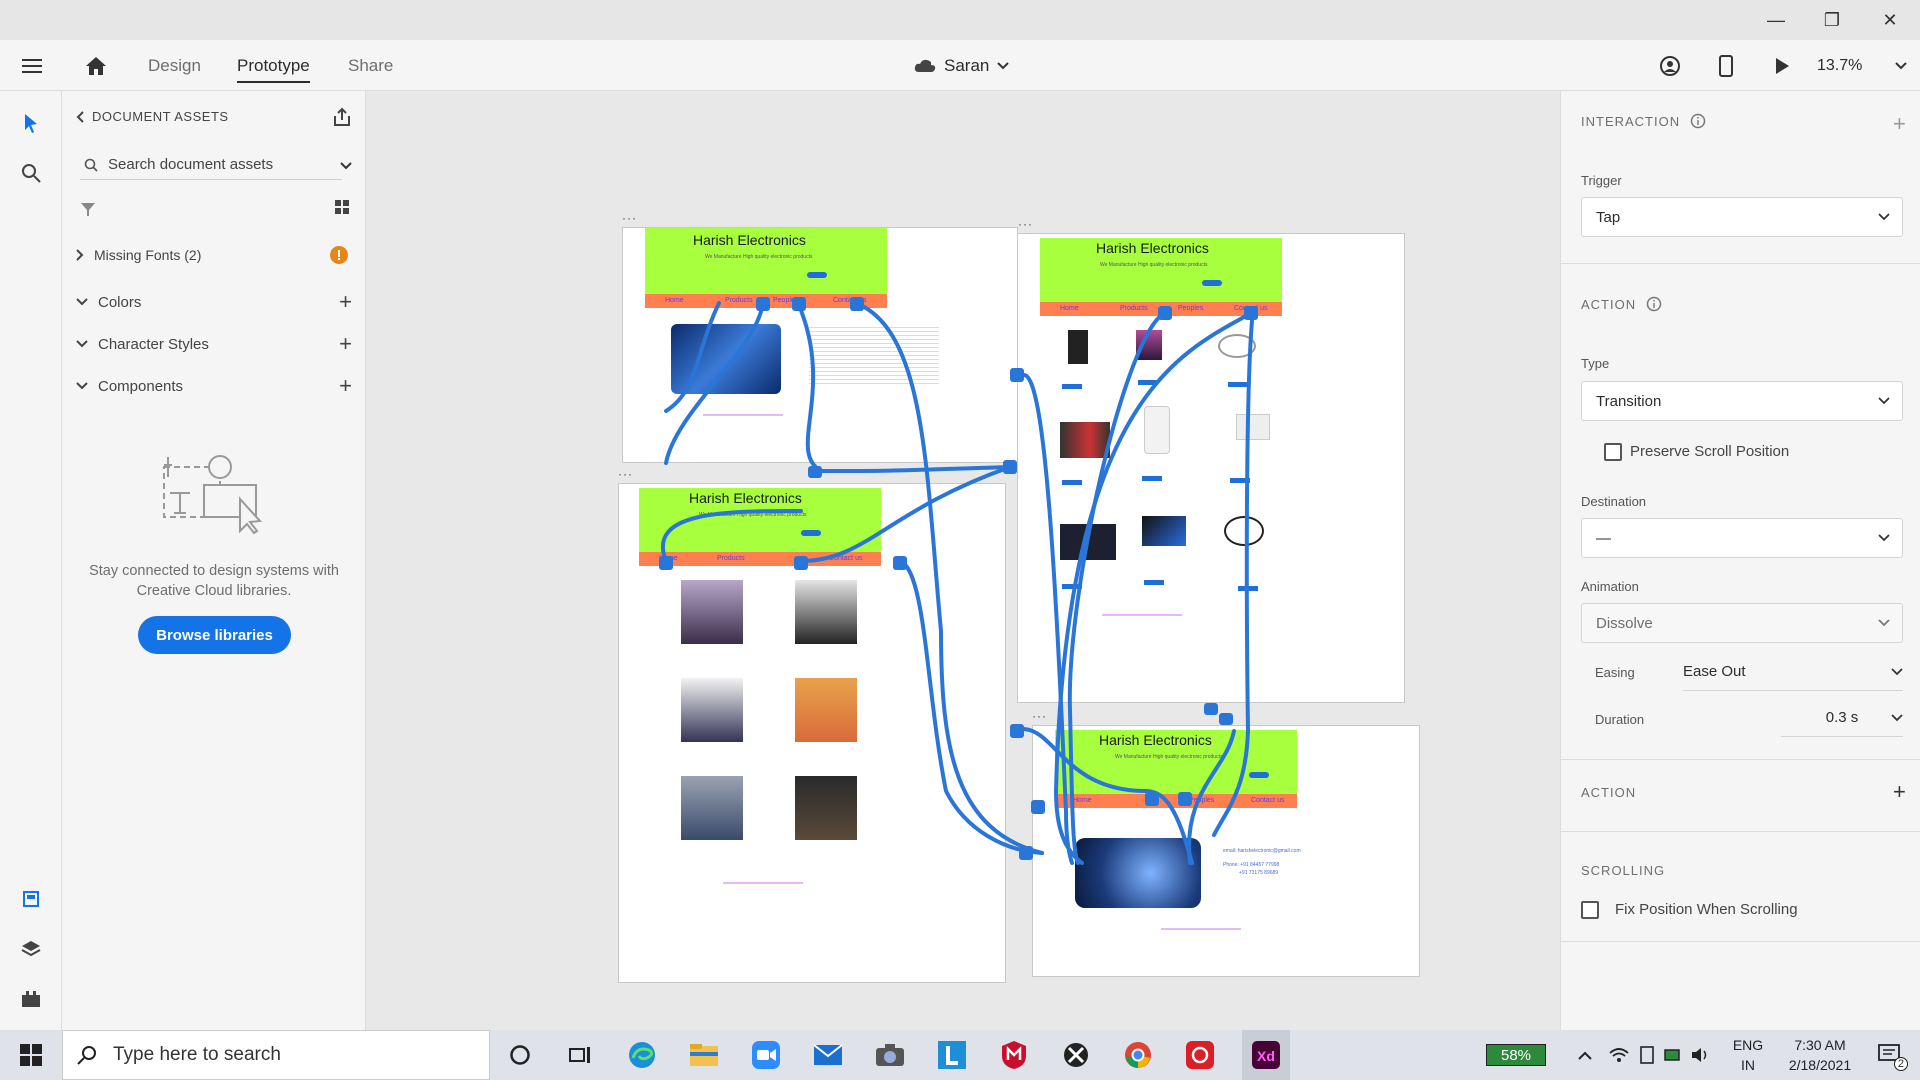 The image size is (1920, 1080). I want to click on show-hidden-icons-icon, so click(1585, 1055).